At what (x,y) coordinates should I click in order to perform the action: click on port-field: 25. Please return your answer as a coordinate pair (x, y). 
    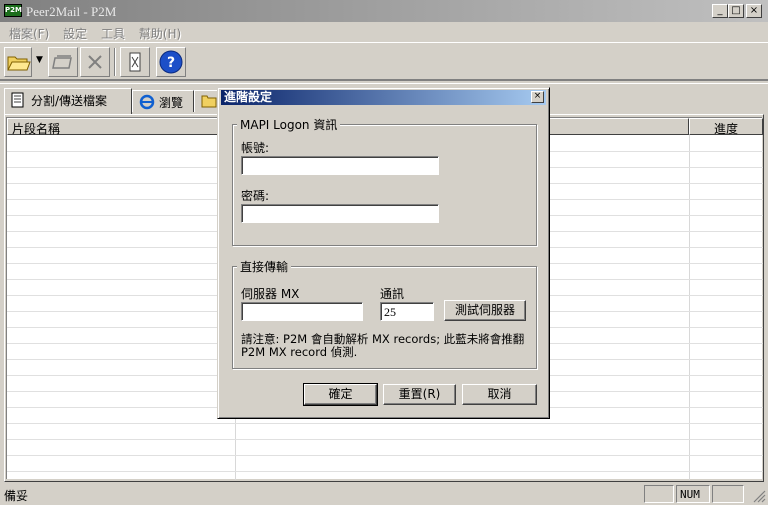
    Looking at the image, I should click on (407, 311).